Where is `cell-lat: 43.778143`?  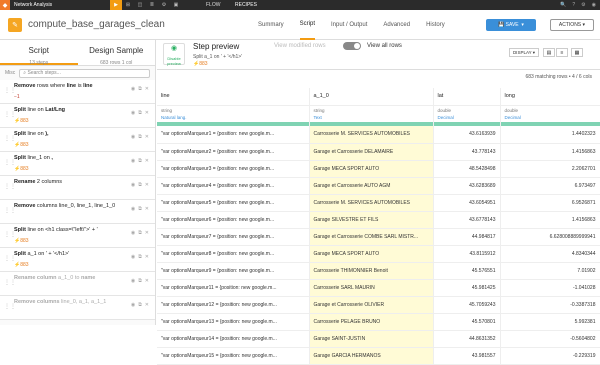
cell-lat: 43.778143 is located at coordinates (467, 152).